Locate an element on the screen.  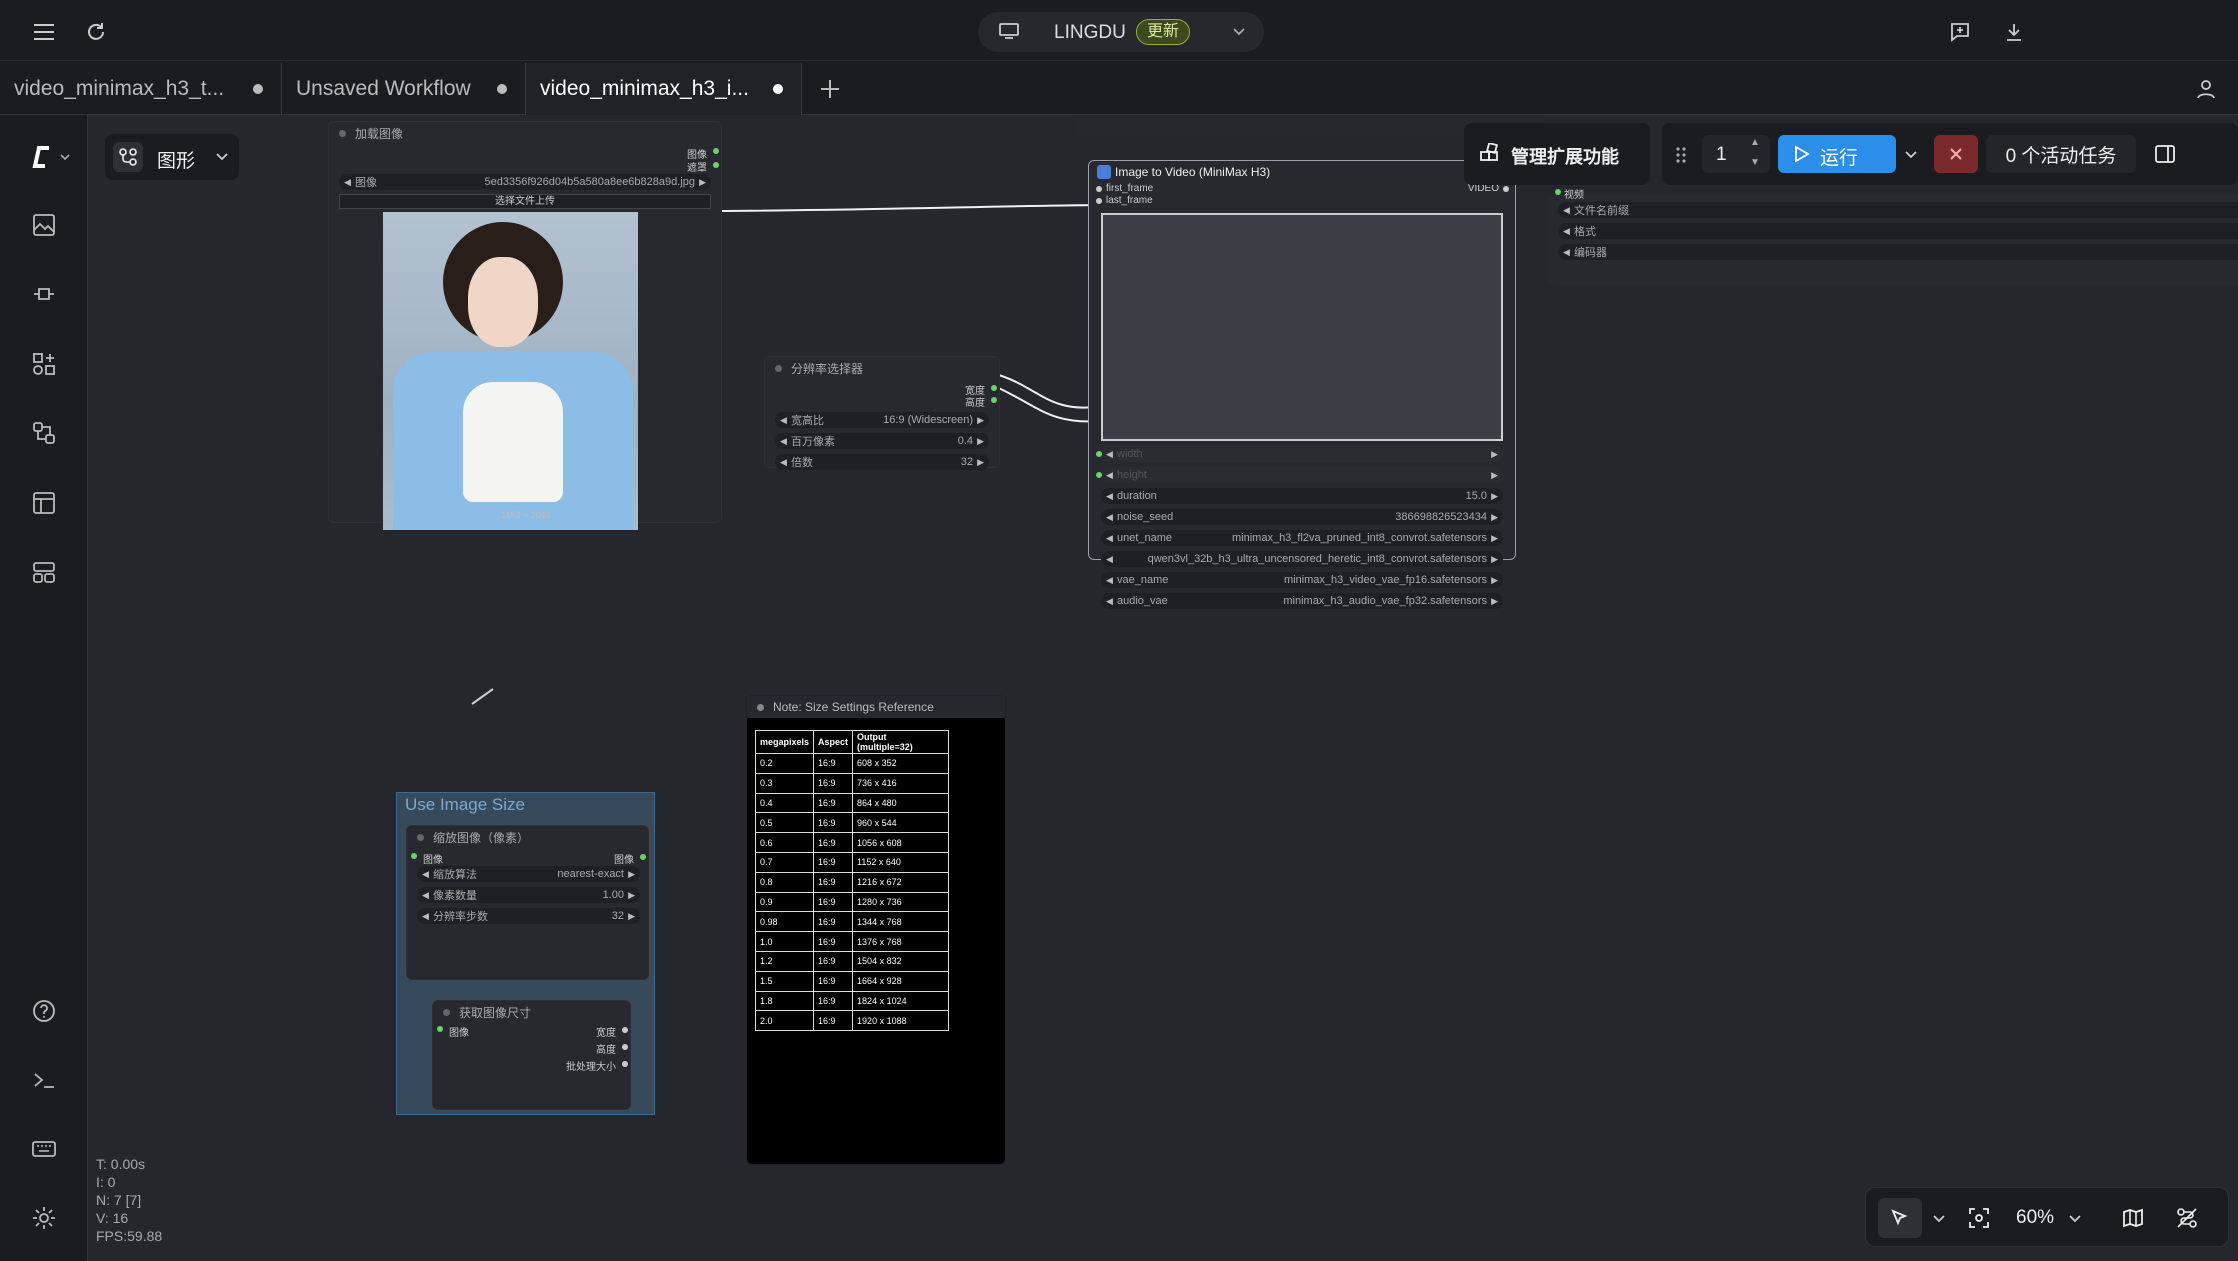
group-title: Use Image Size is located at coordinates (465, 804).